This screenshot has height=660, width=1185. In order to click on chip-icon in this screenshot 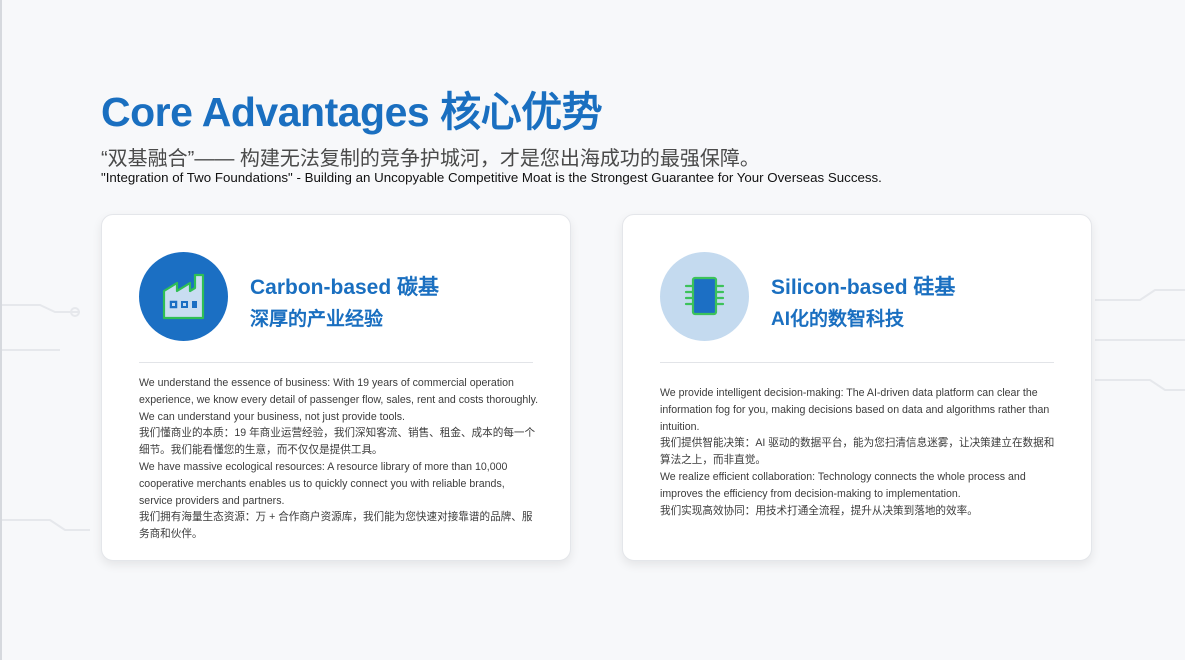, I will do `click(704, 296)`.